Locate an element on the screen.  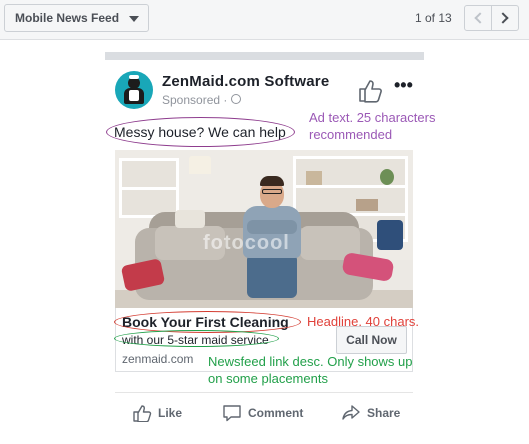
page-name: ZenMaid.com Software is located at coordinates (245, 81).